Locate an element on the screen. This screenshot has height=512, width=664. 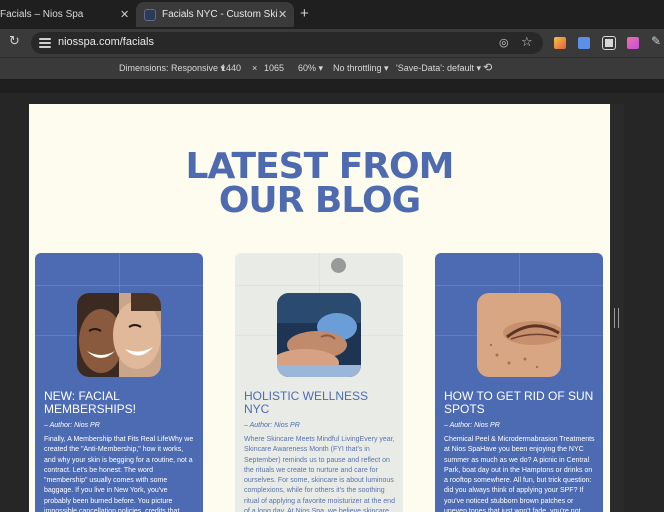
tab-title: Facials NYC - Custom Skincare & Spa is located at coordinates (219, 14).